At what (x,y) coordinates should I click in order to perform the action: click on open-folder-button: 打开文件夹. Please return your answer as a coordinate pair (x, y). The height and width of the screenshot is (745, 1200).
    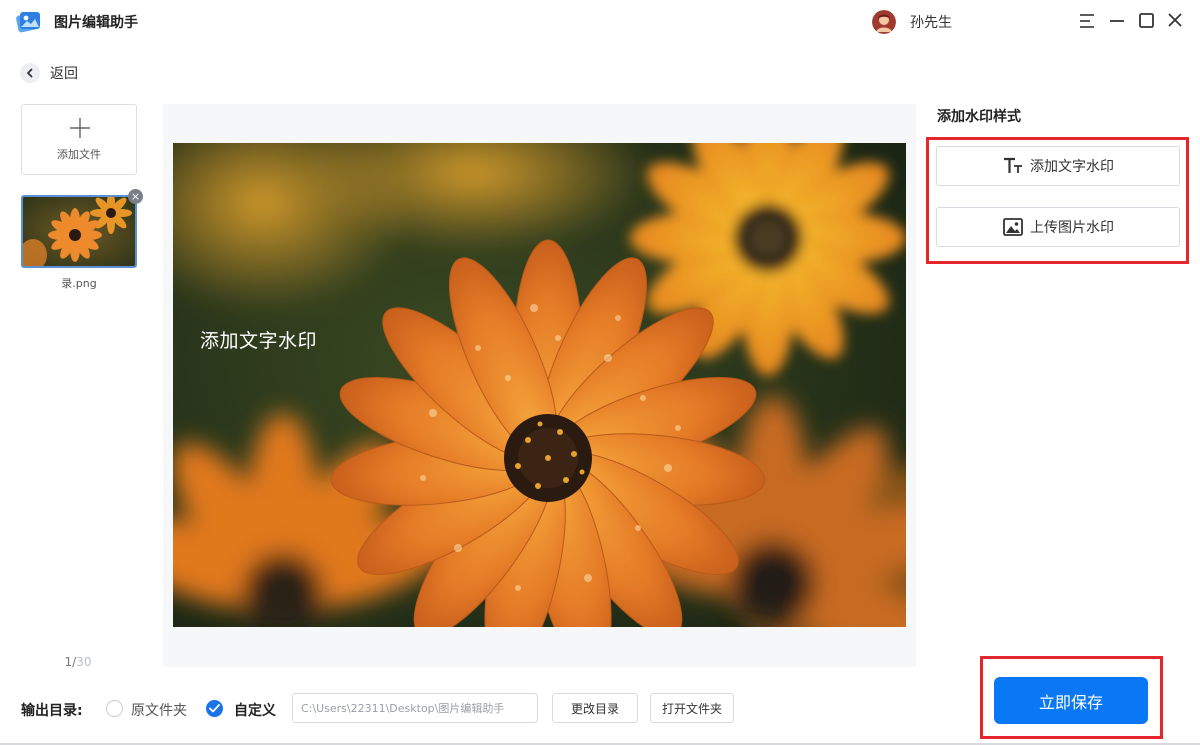
    Looking at the image, I should click on (692, 708).